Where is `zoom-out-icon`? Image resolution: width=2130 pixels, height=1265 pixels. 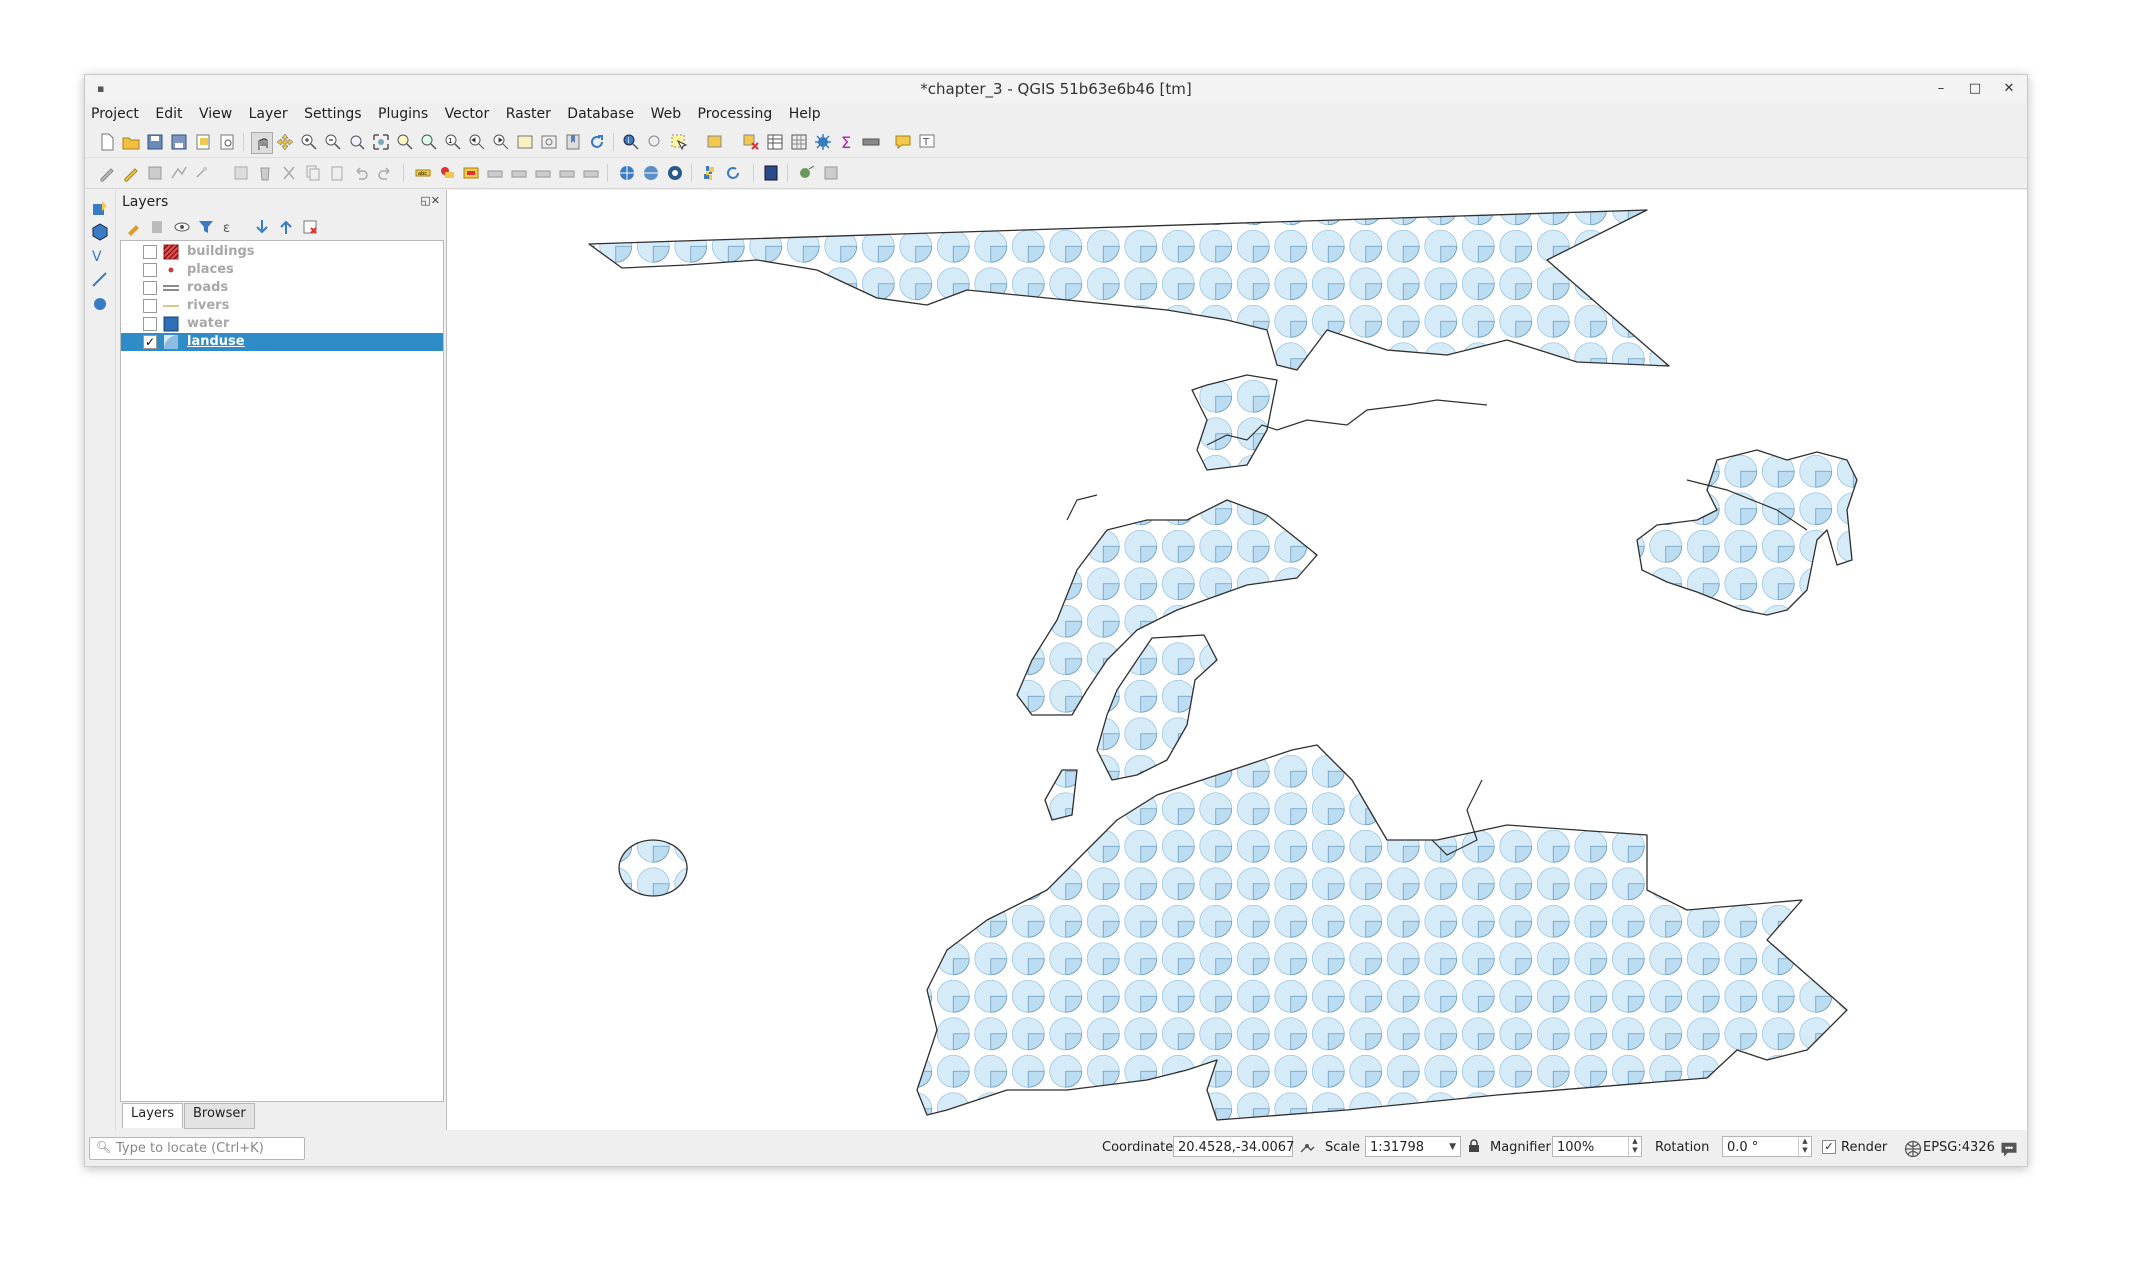
zoom-out-icon is located at coordinates (333, 142).